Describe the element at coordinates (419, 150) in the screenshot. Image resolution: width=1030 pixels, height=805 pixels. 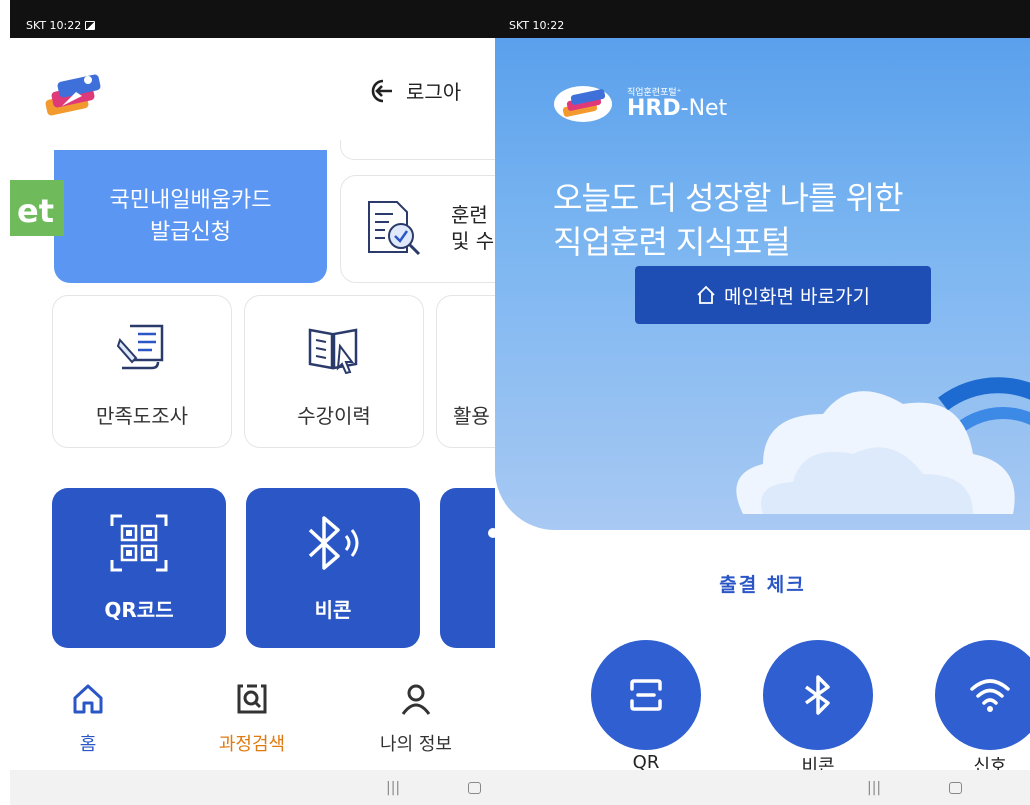
I see `card-edge` at that location.